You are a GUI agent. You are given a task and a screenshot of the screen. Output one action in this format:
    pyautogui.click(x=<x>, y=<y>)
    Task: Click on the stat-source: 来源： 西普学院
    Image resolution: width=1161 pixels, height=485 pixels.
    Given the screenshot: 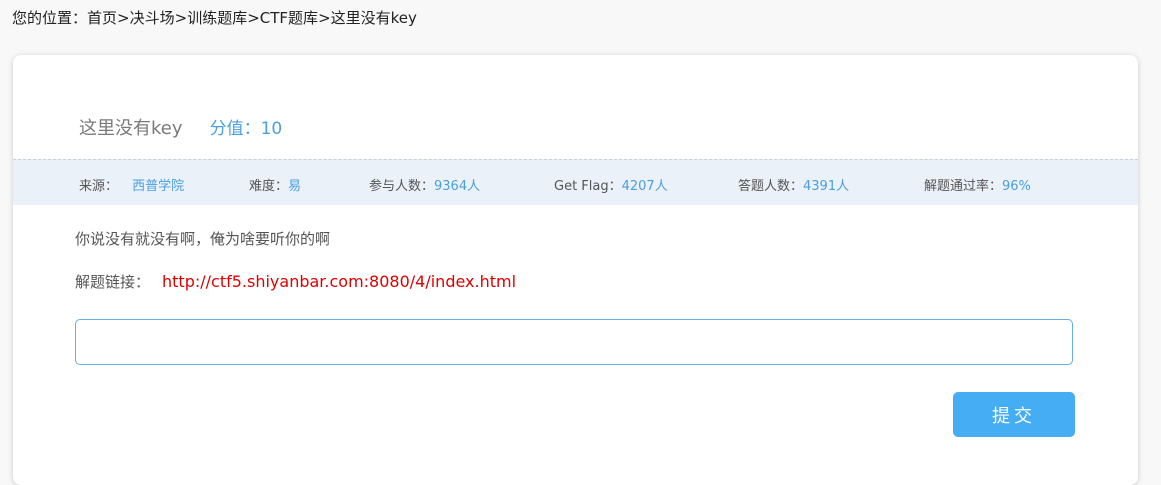 What is the action you would take?
    pyautogui.click(x=131, y=184)
    